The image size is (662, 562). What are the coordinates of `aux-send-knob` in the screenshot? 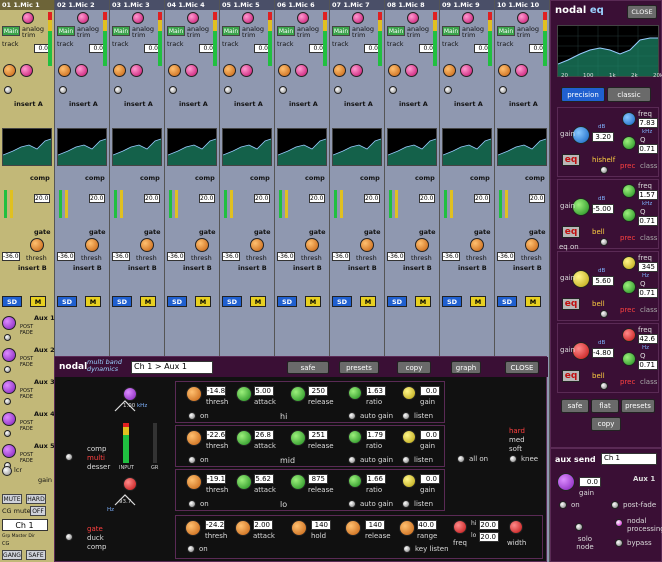 It's located at (9, 323).